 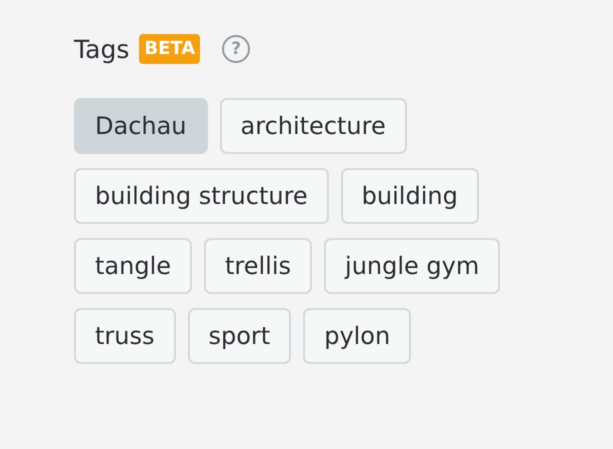 I want to click on tags-heading: Tags, so click(x=102, y=49).